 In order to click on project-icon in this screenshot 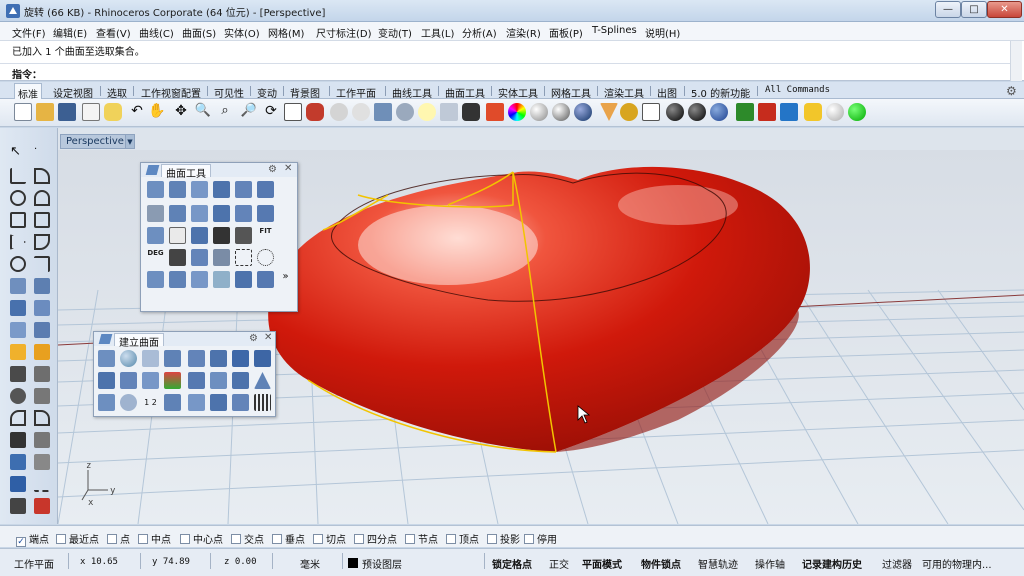, I will do `click(42, 484)`.